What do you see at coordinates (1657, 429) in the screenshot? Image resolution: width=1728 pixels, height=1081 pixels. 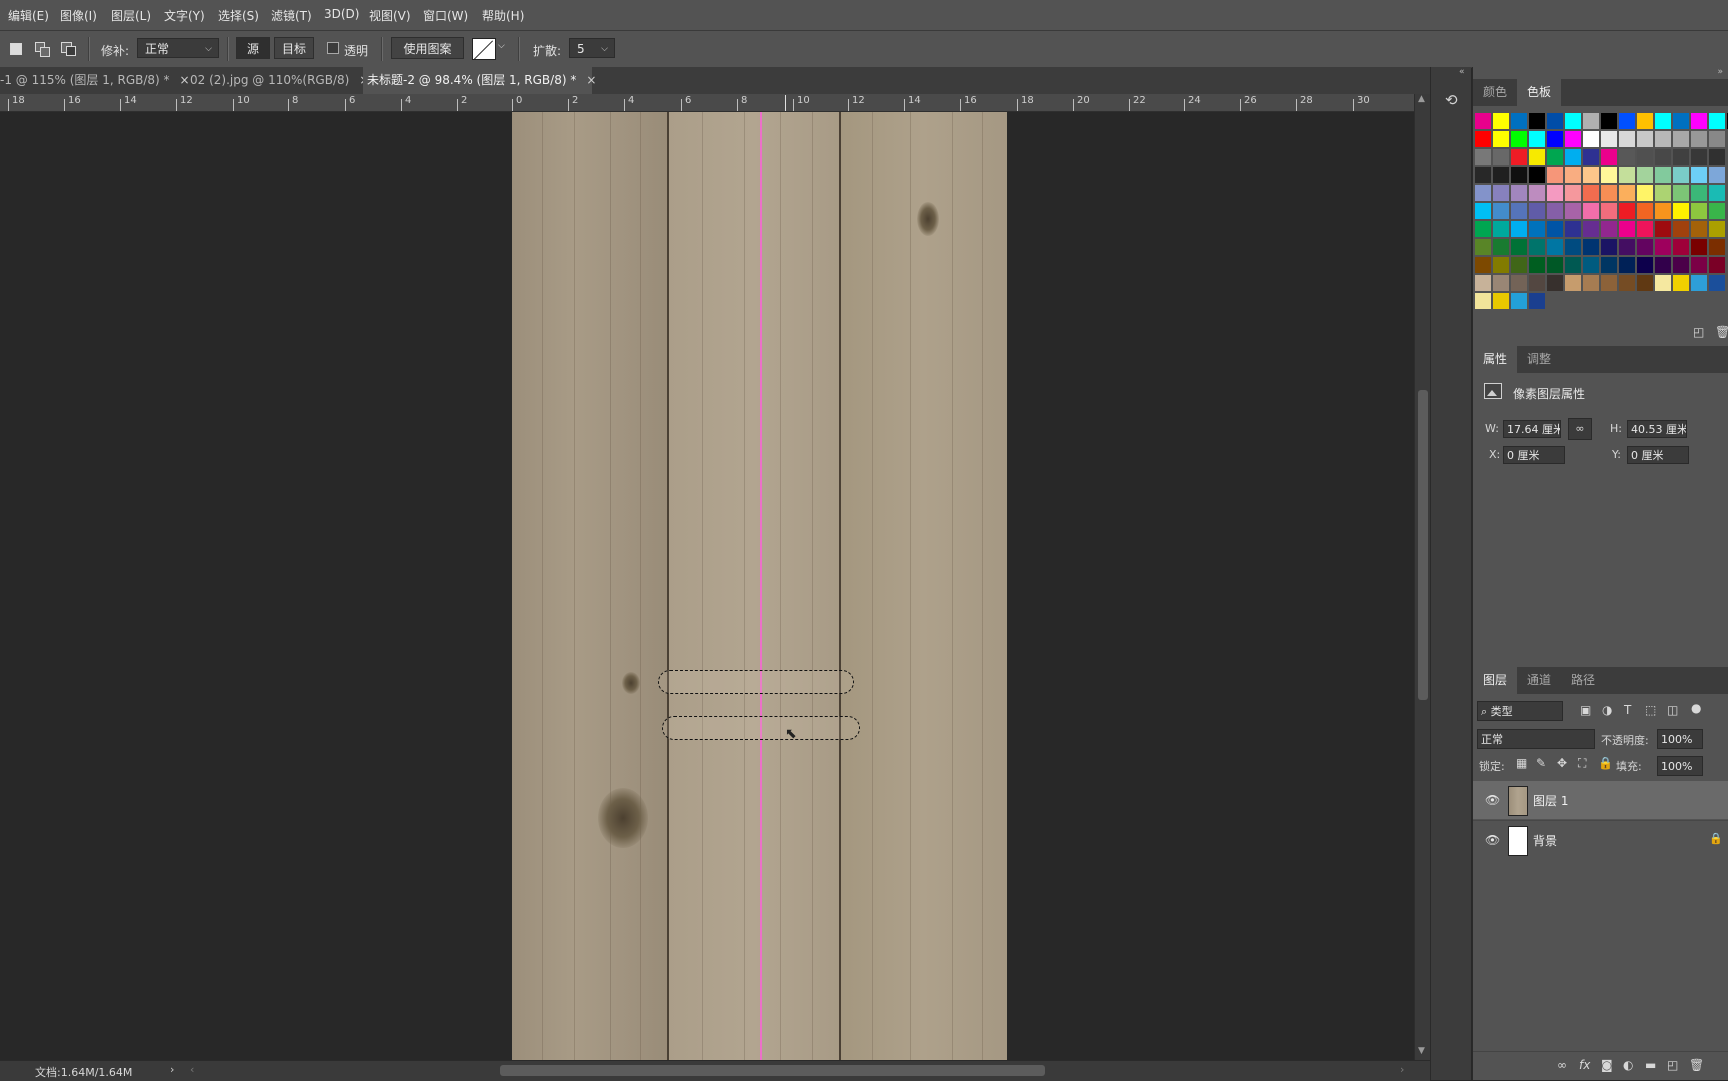 I see `height-field: 40.53 厘米` at bounding box center [1657, 429].